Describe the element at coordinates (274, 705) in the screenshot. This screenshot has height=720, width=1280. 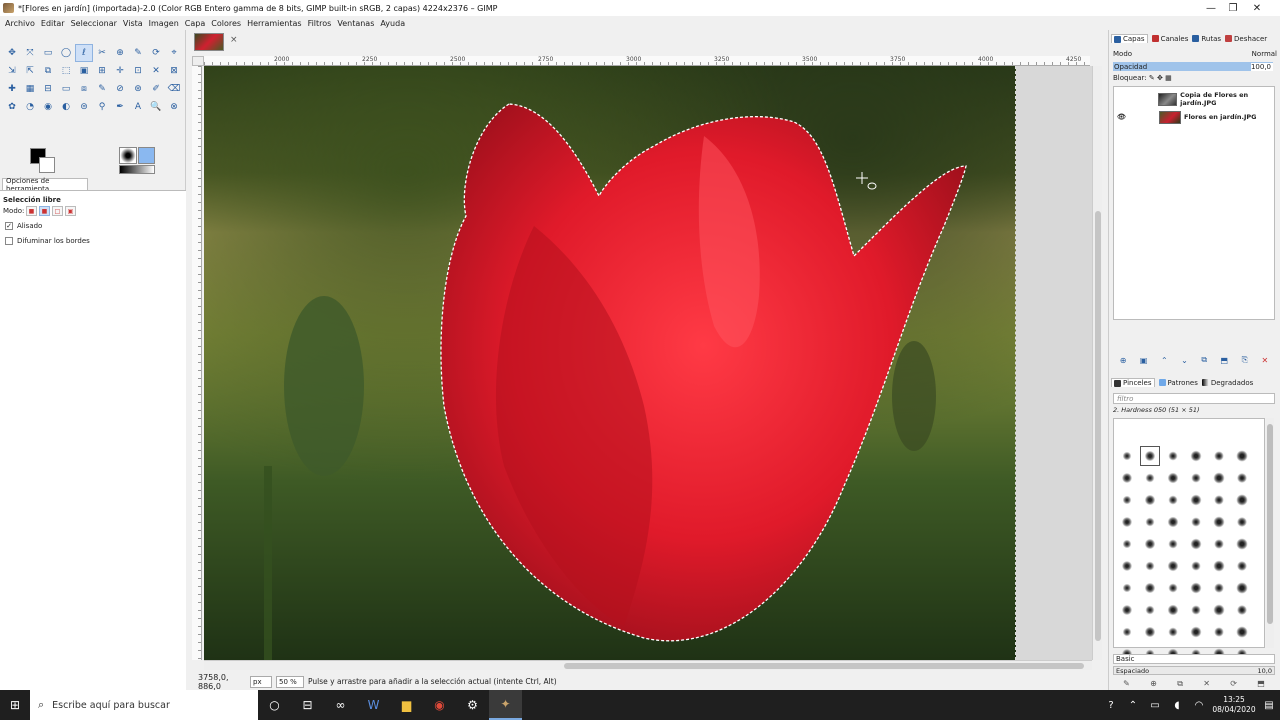
I see `cortana-icon: ○` at that location.